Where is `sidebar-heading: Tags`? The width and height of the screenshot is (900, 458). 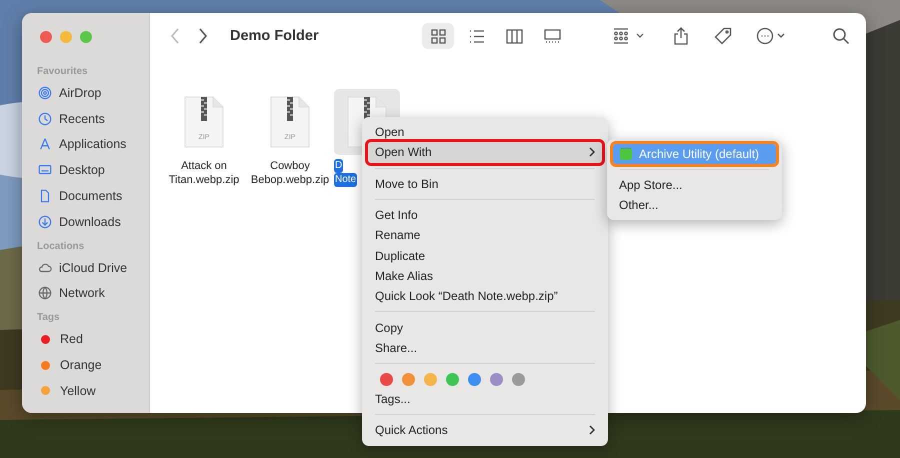
sidebar-heading: Tags is located at coordinates (49, 318).